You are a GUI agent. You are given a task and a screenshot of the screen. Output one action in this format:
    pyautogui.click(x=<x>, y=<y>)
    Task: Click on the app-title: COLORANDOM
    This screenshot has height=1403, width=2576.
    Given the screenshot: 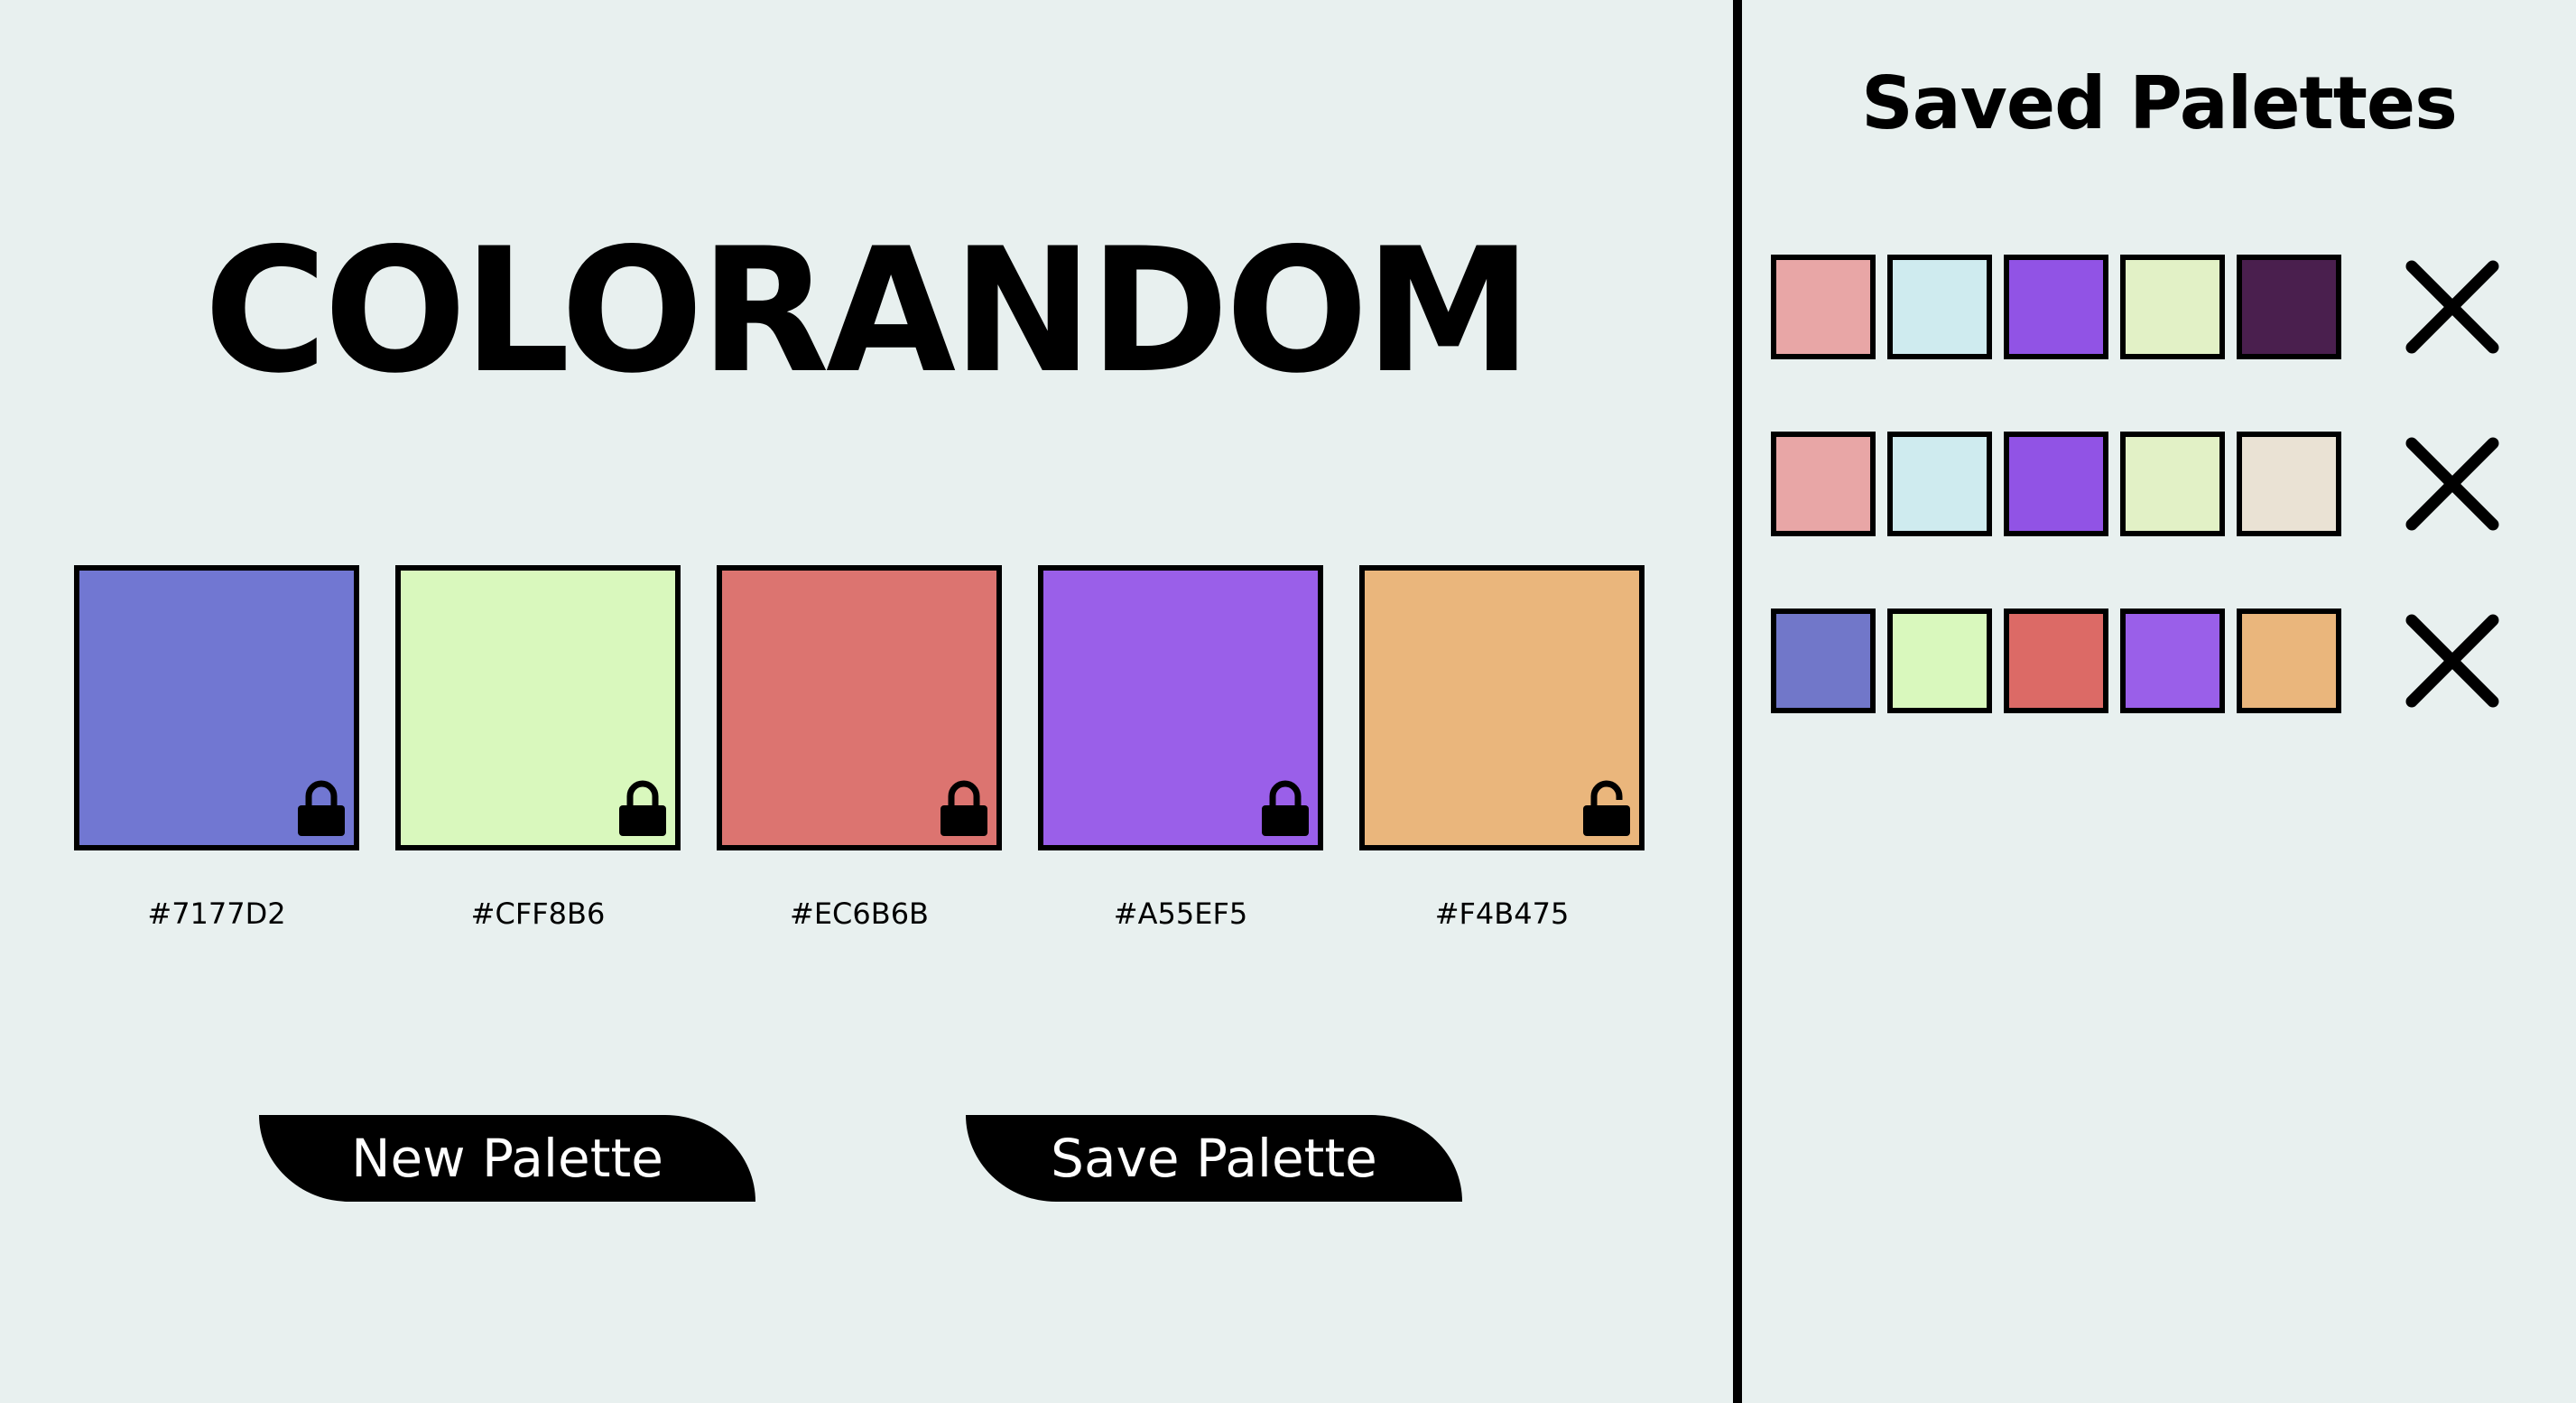 What is the action you would take?
    pyautogui.click(x=867, y=311)
    